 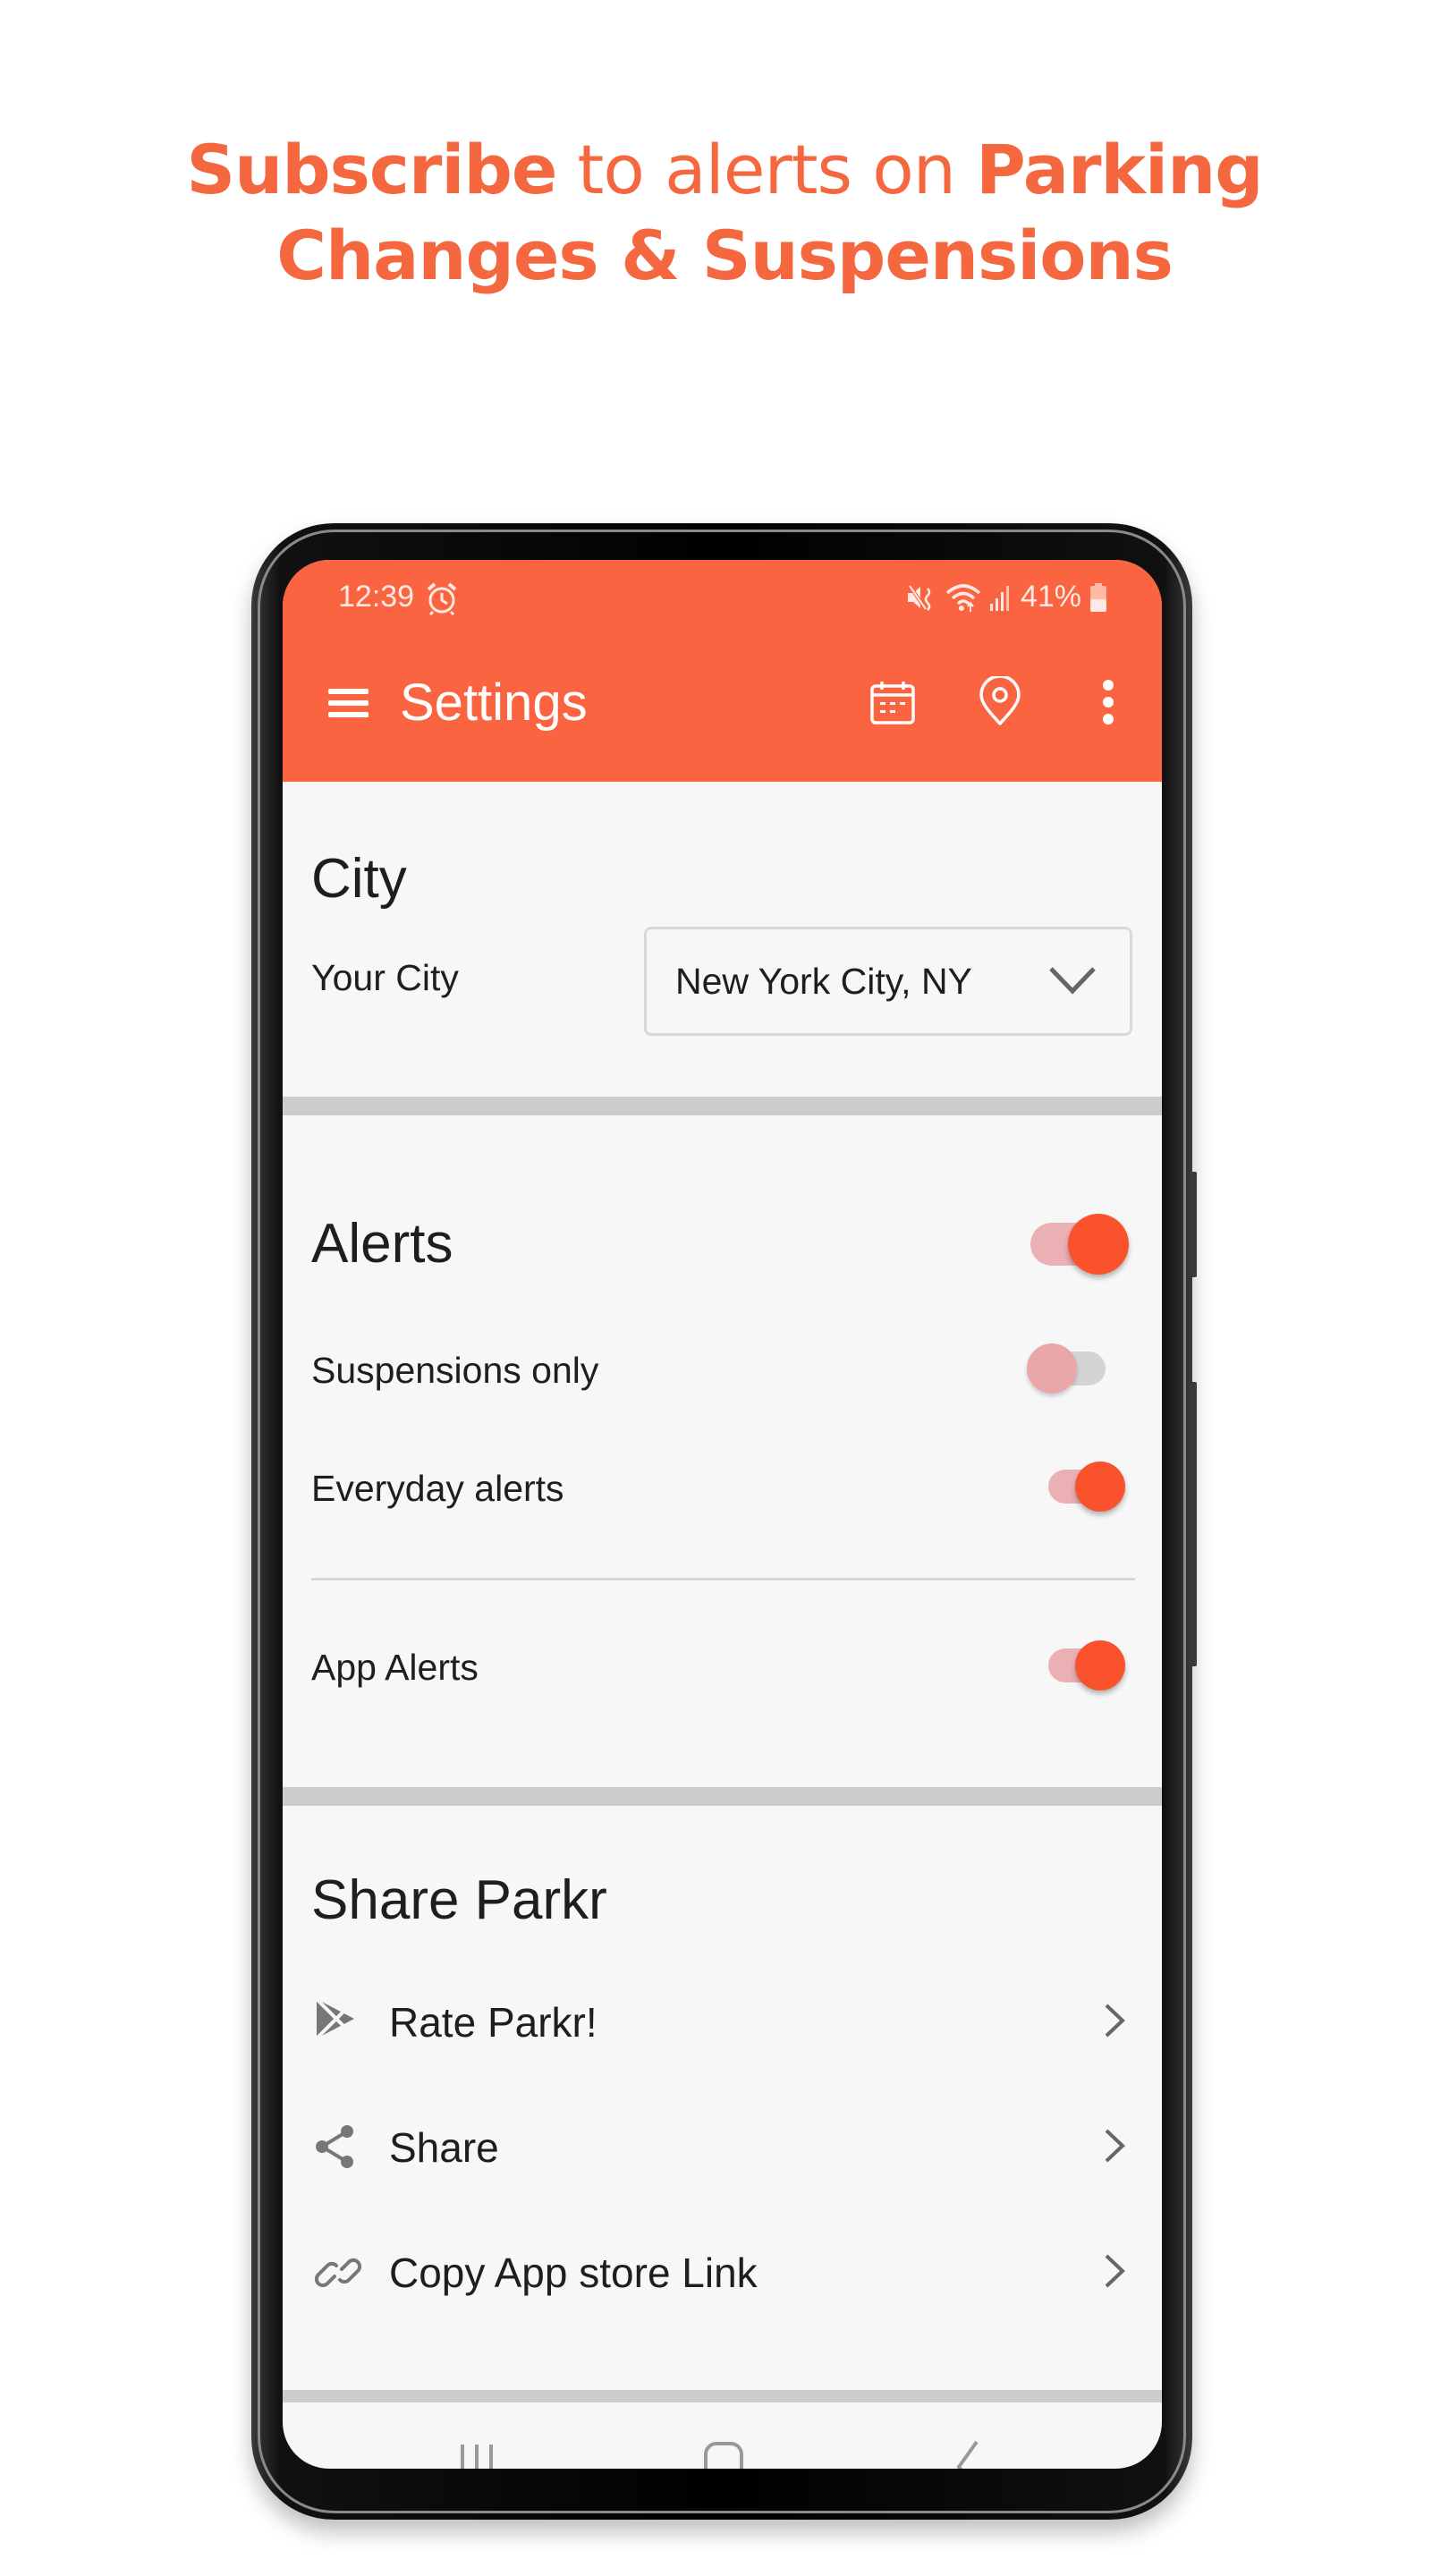 I want to click on share-icon, so click(x=334, y=2146).